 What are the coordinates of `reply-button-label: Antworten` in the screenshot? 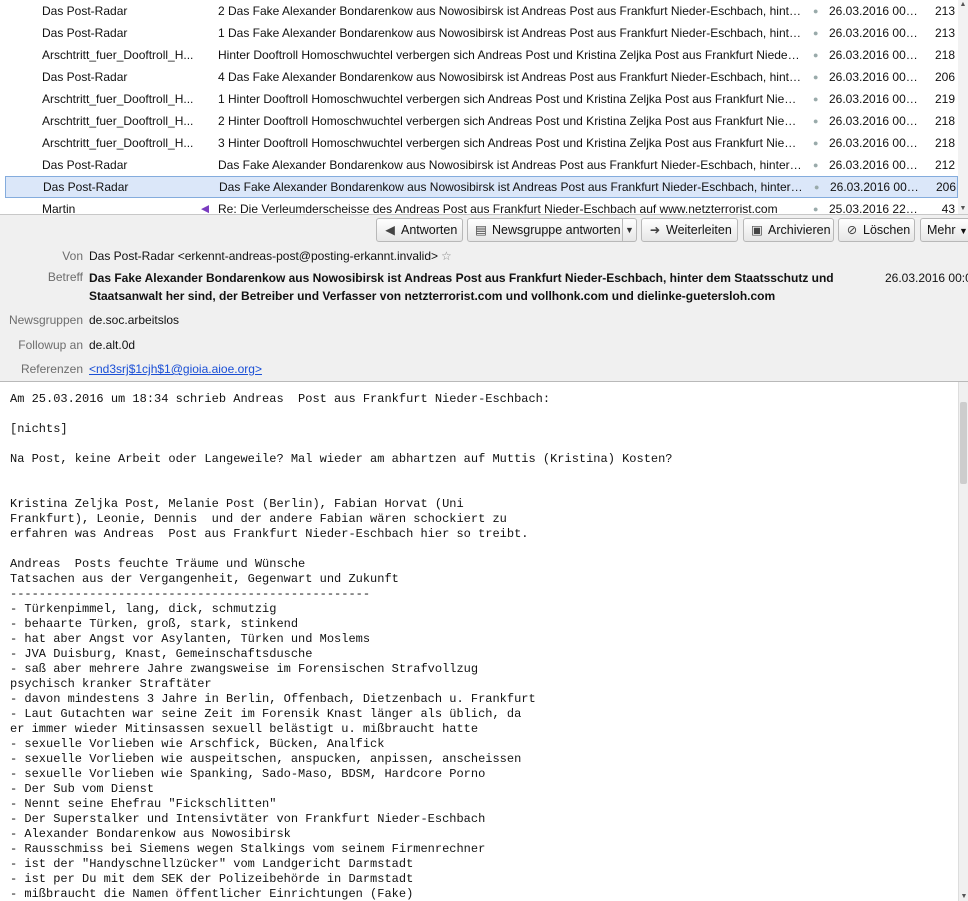 It's located at (429, 230).